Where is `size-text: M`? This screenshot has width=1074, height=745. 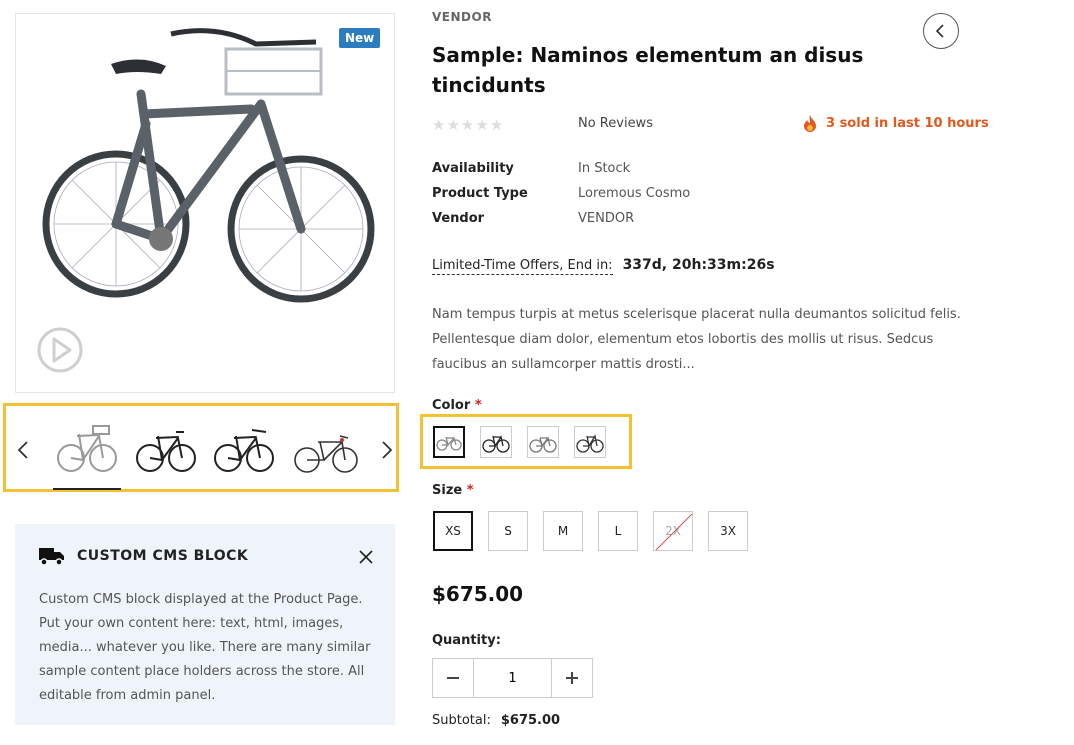 size-text: M is located at coordinates (563, 531).